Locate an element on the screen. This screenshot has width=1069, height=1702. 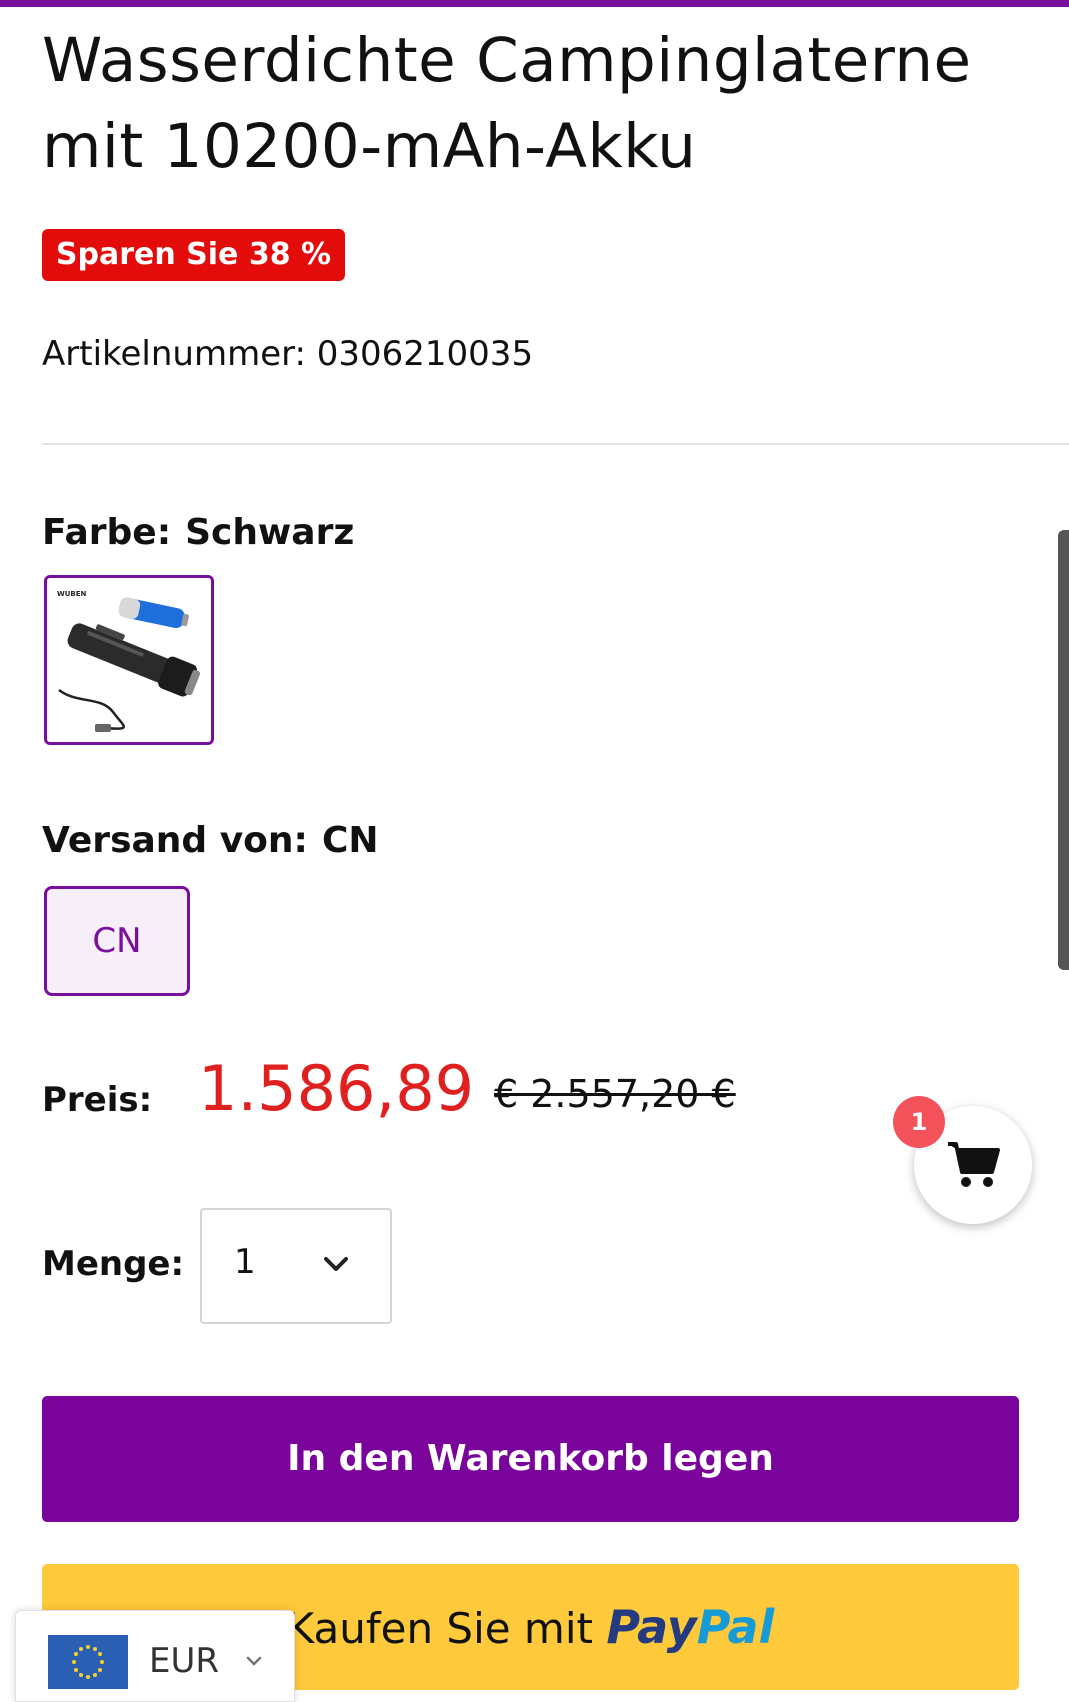
color-label: Farbe: is located at coordinates (107, 532).